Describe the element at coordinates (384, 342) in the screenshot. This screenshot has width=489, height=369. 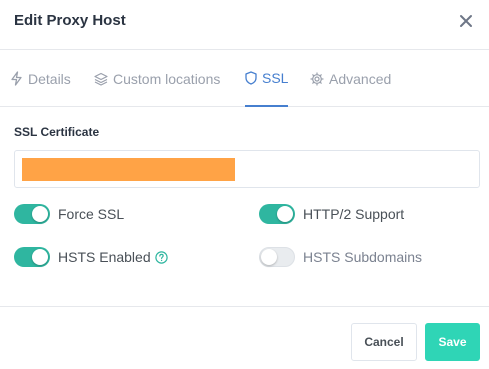
I see `cancel-button: Cancel` at that location.